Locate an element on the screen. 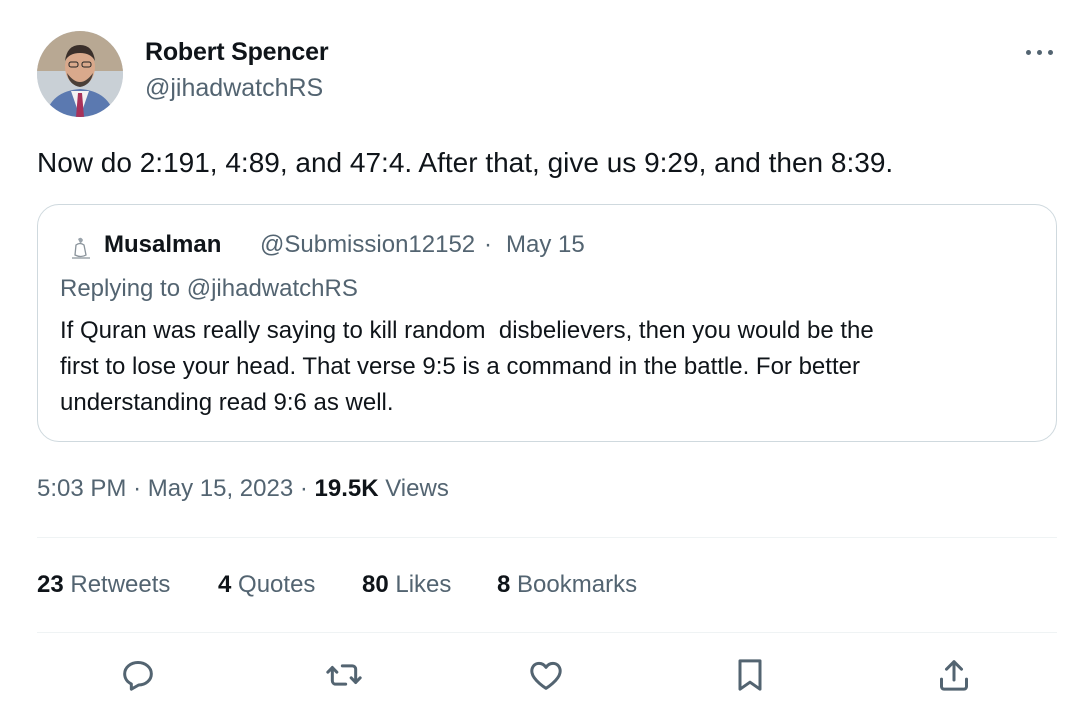 The width and height of the screenshot is (1066, 722). share-button is located at coordinates (954, 675).